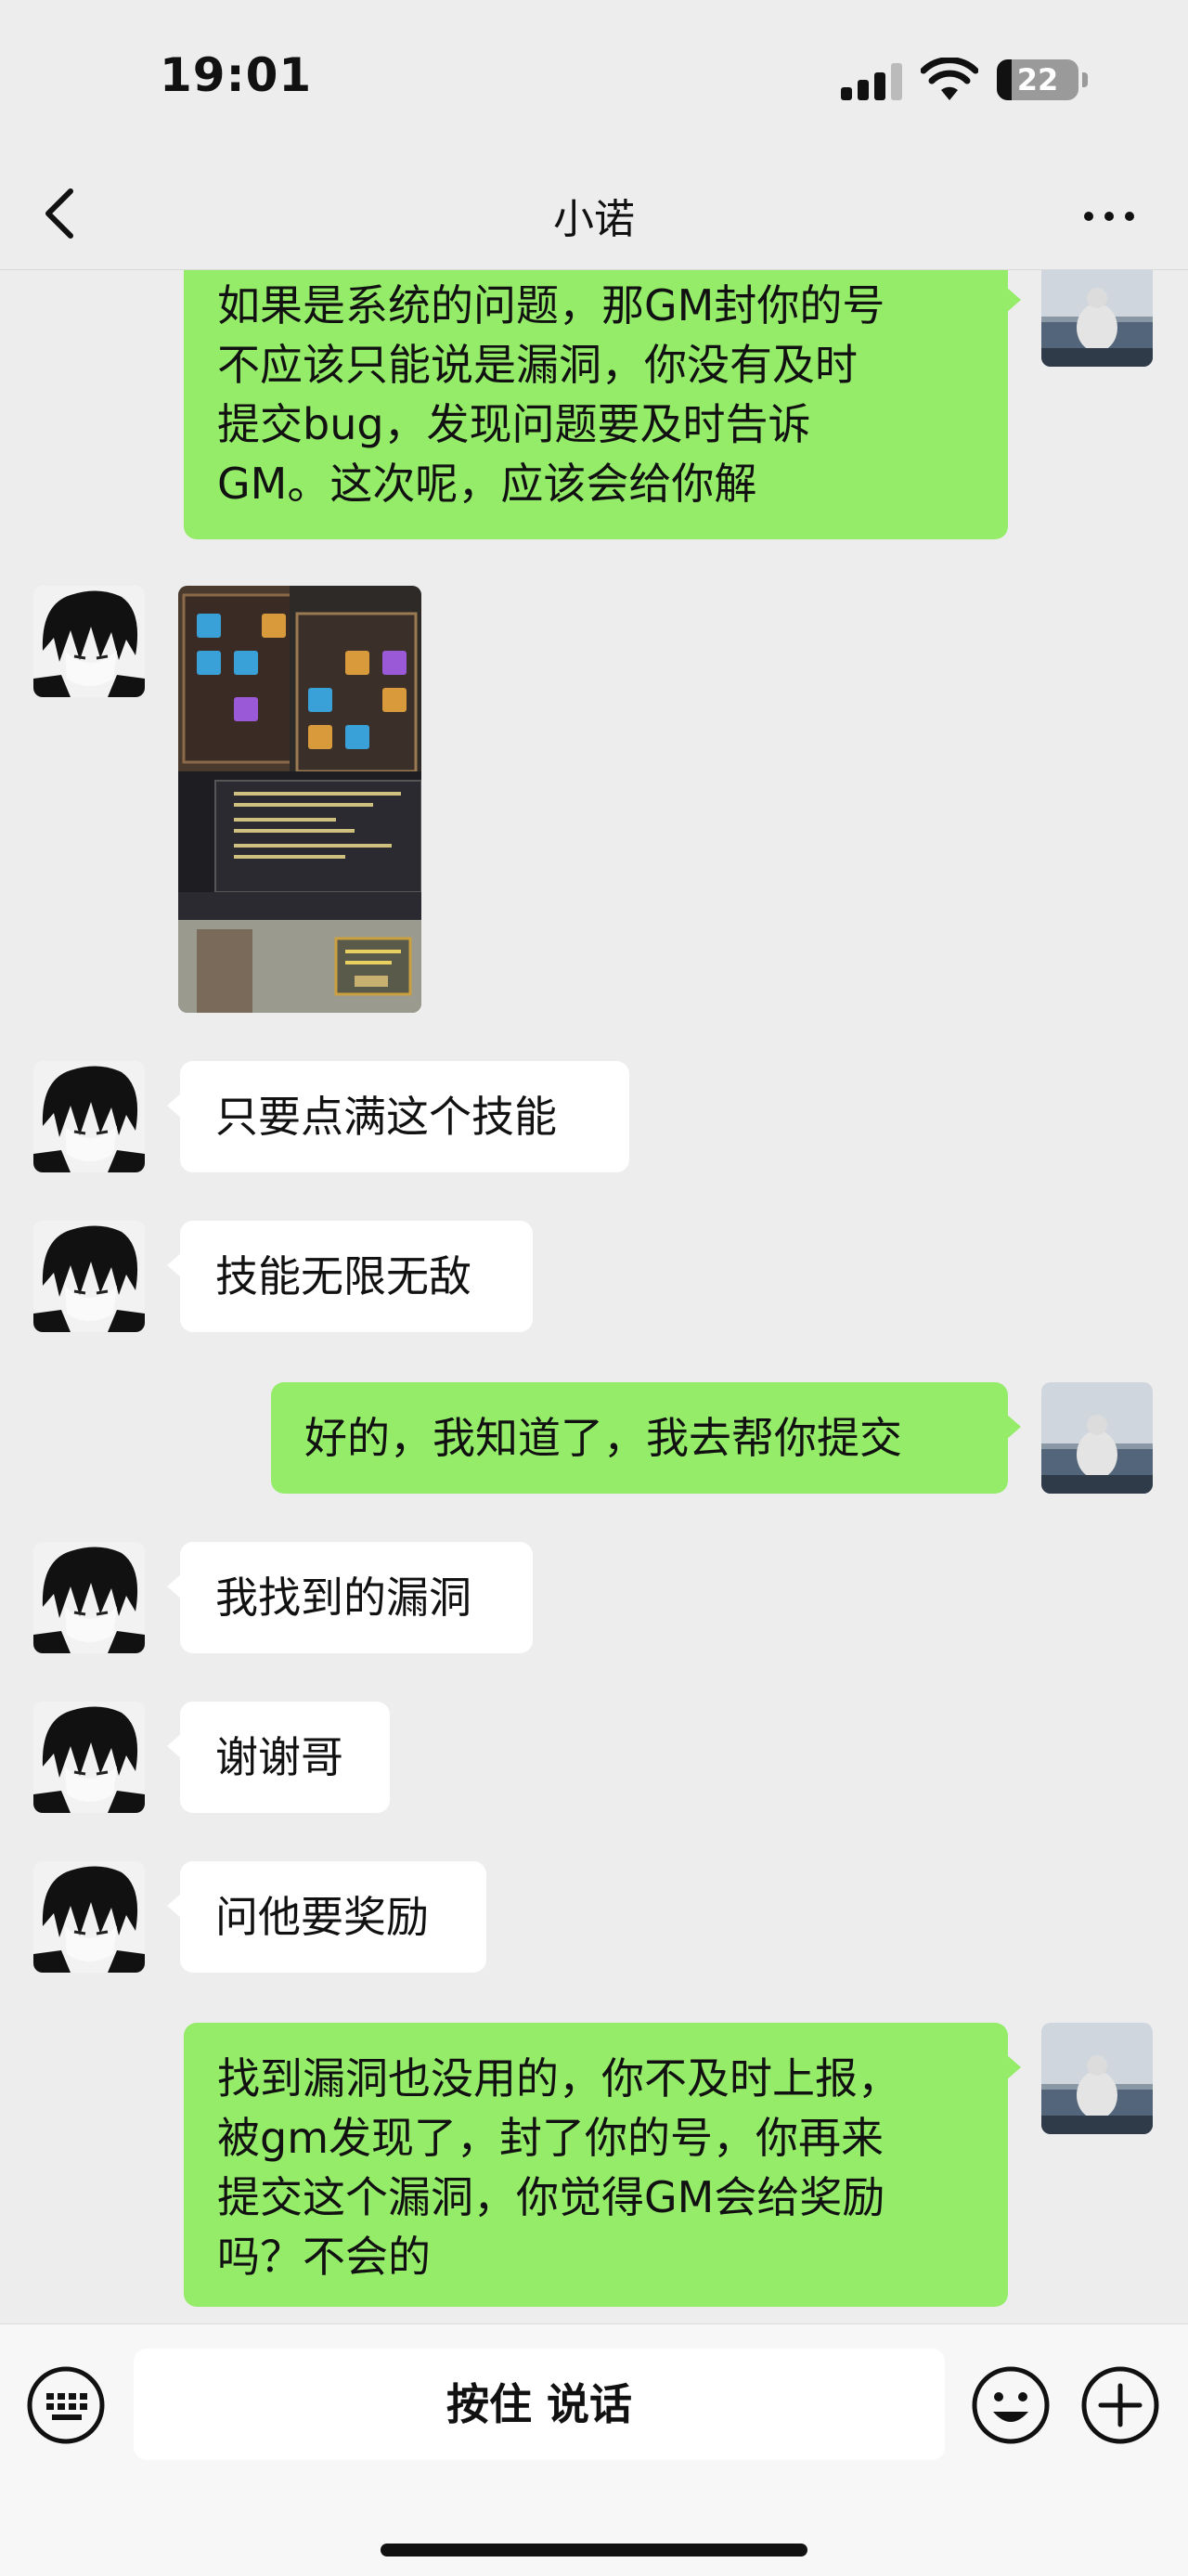  I want to click on chat-header: 小诺, so click(594, 214).